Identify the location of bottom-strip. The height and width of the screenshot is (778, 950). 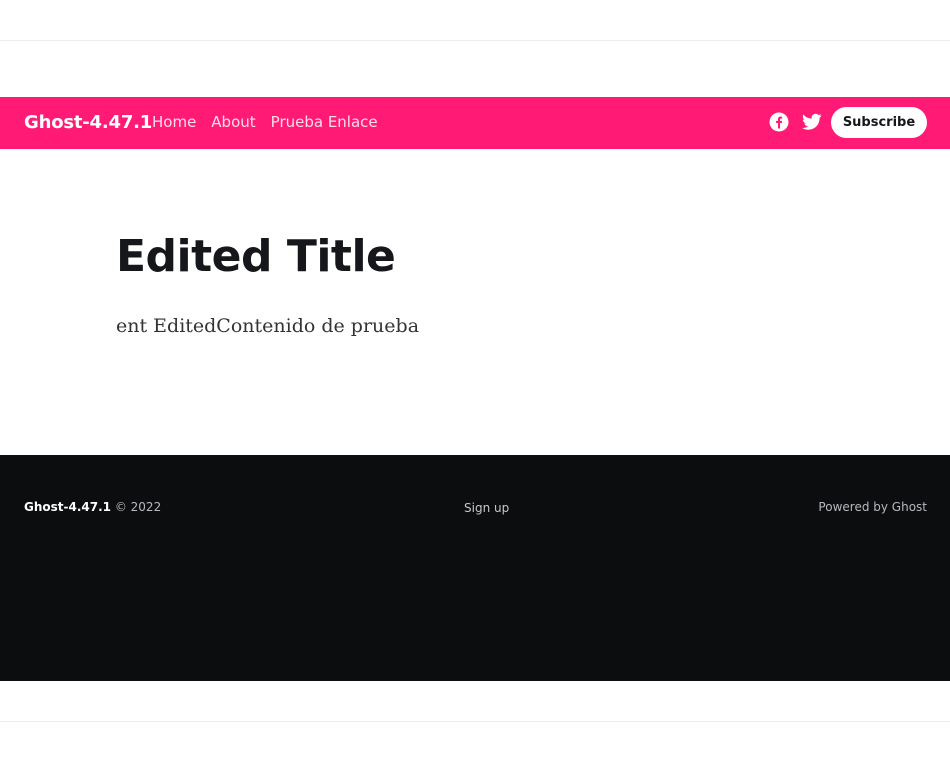
(475, 701).